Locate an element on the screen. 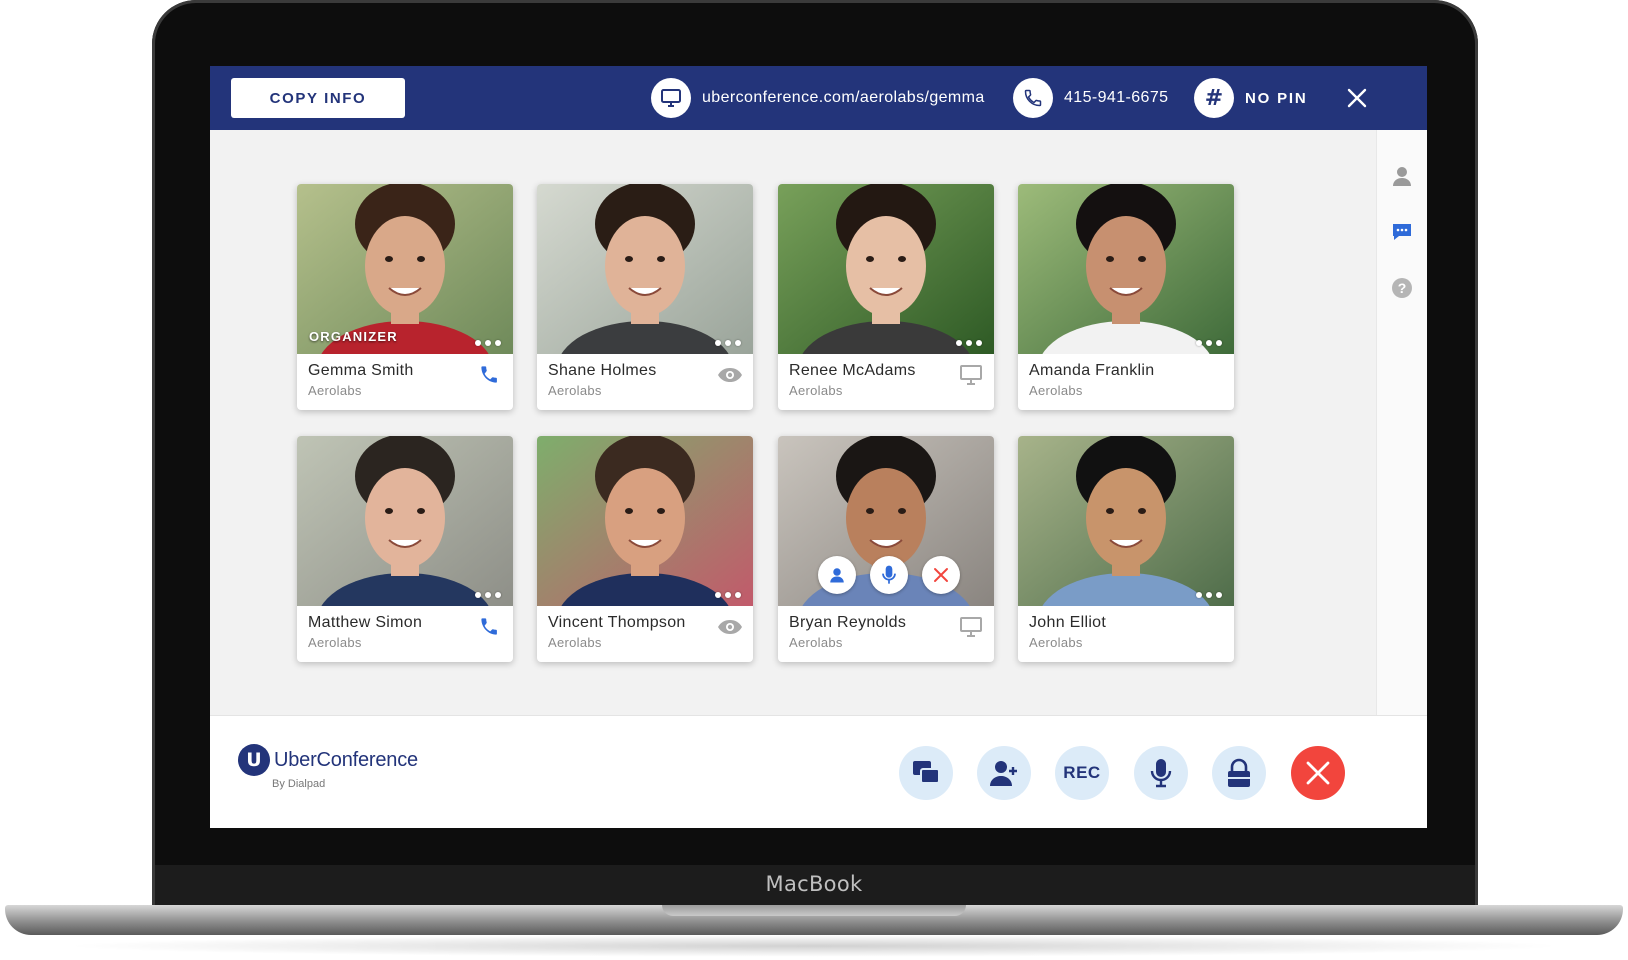 This screenshot has height=960, width=1628. lock-button is located at coordinates (1239, 773).